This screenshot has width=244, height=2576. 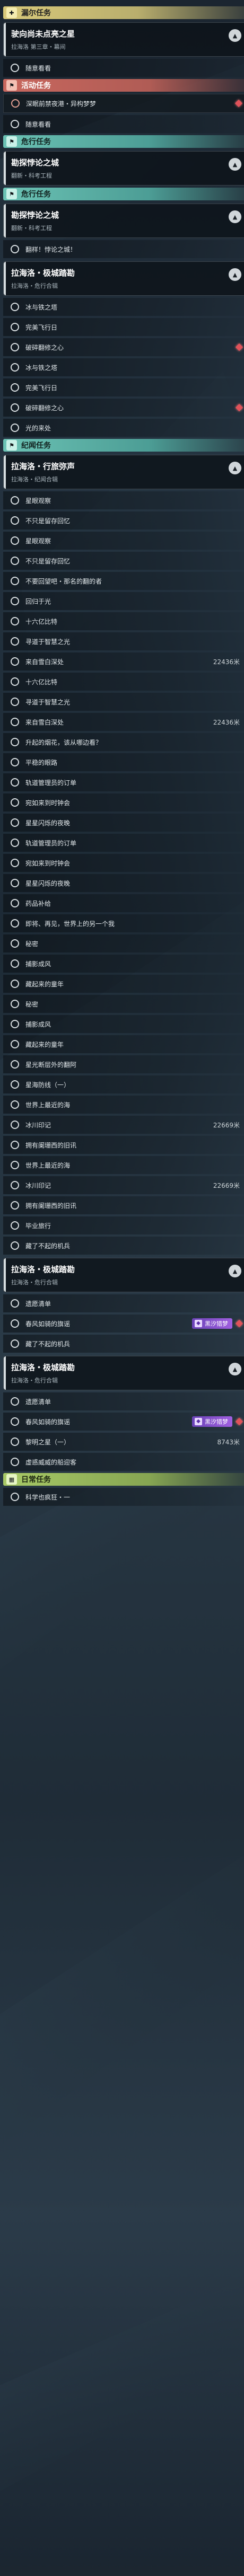 What do you see at coordinates (43, 466) in the screenshot?
I see `quest-title: 拉海洛・行旅弥声` at bounding box center [43, 466].